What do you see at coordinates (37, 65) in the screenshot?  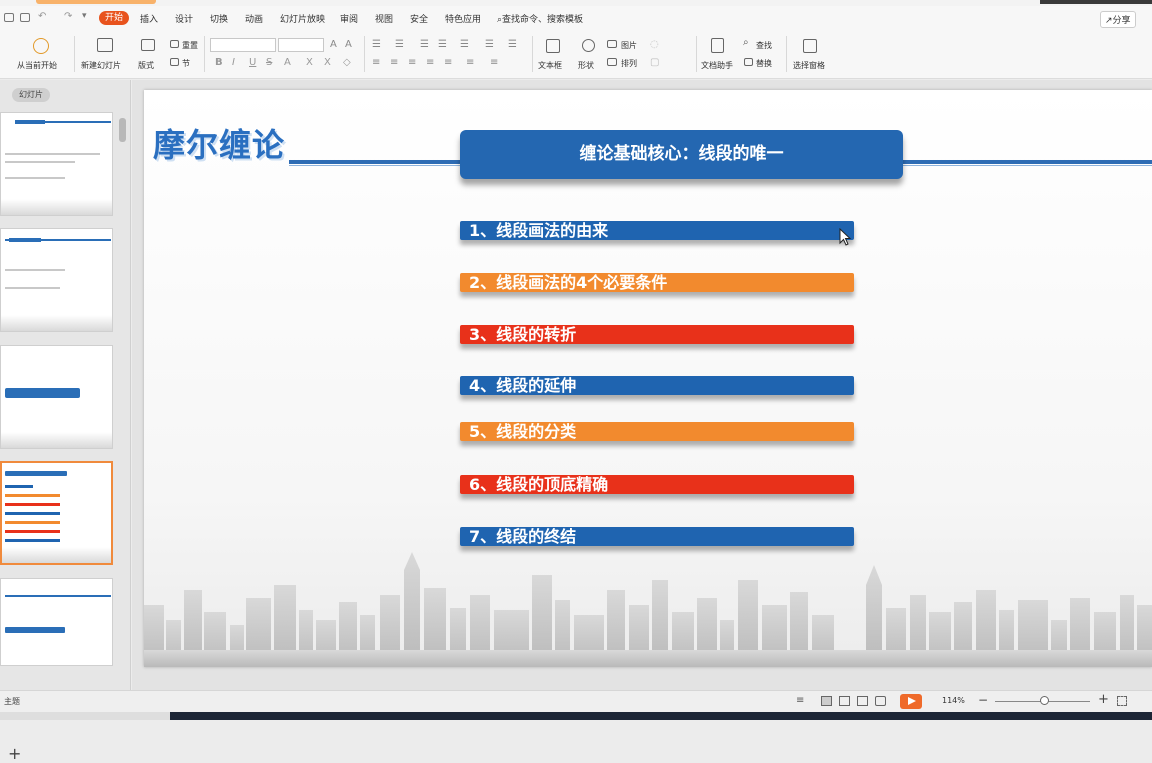 I see `from-current-button: 从当前开始` at bounding box center [37, 65].